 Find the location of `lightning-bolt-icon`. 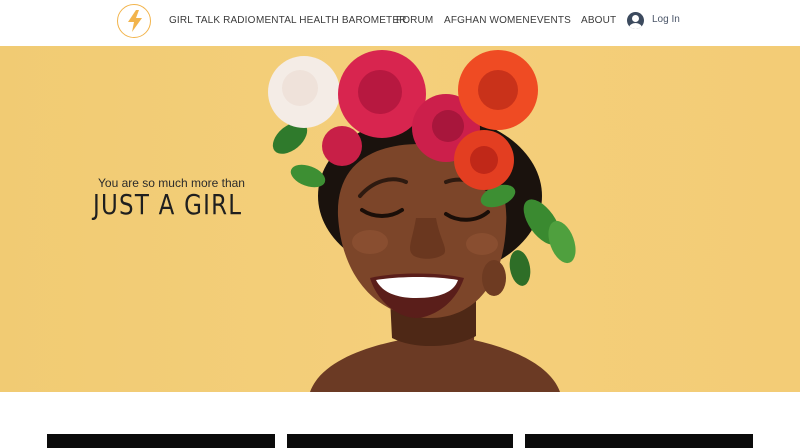

lightning-bolt-icon is located at coordinates (135, 21).